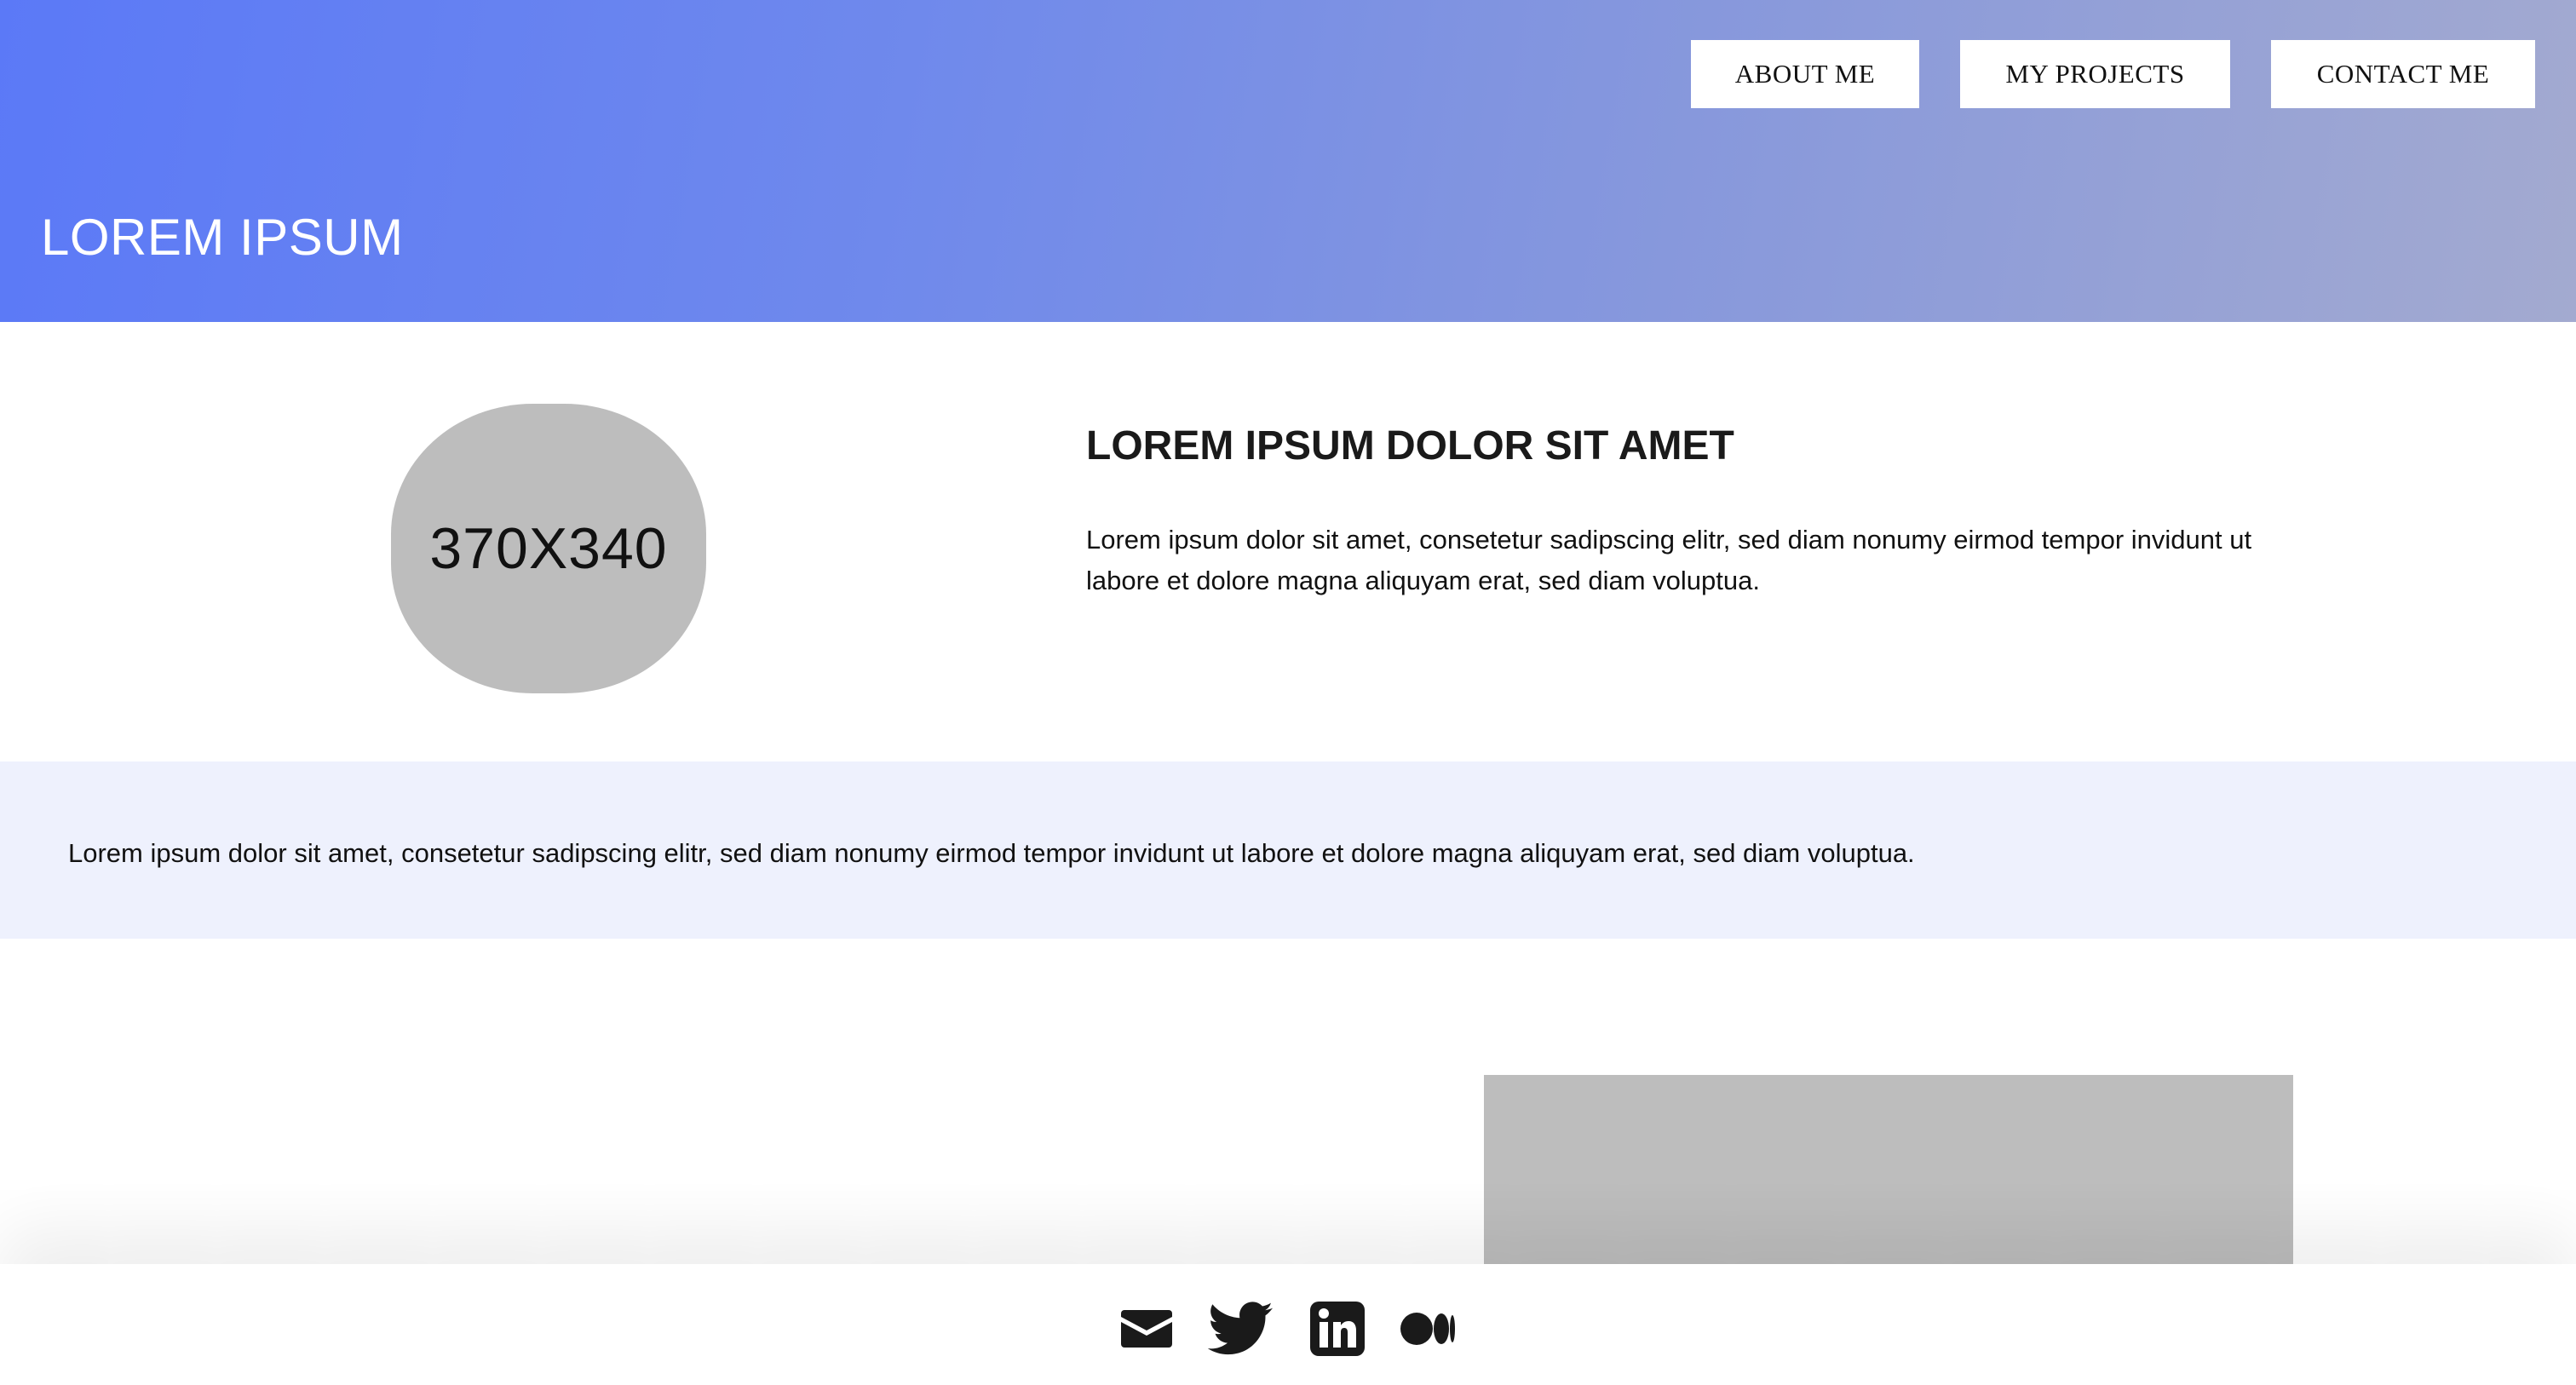 The image size is (2576, 1385). I want to click on project-image-placeholder, so click(1889, 1173).